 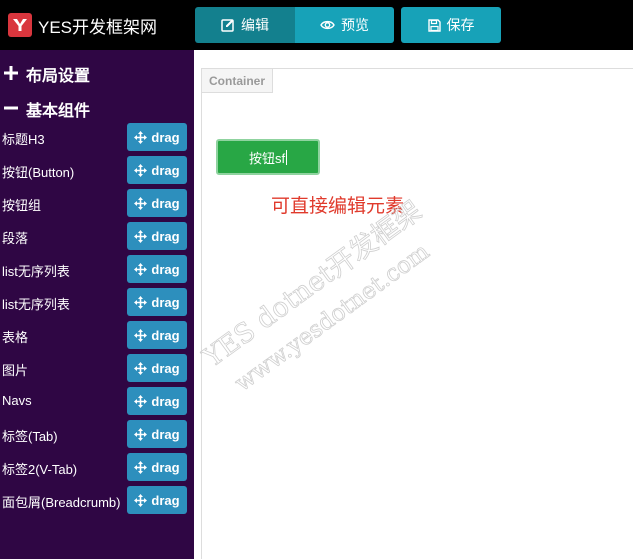 I want to click on editable-button-text: 按钮sf, so click(x=267, y=158).